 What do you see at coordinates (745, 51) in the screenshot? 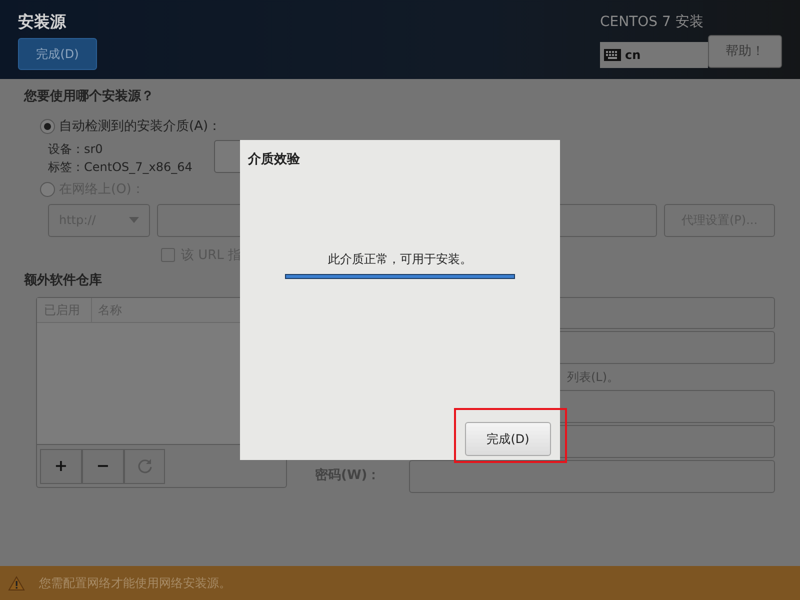
I see `help-button: 帮助！` at bounding box center [745, 51].